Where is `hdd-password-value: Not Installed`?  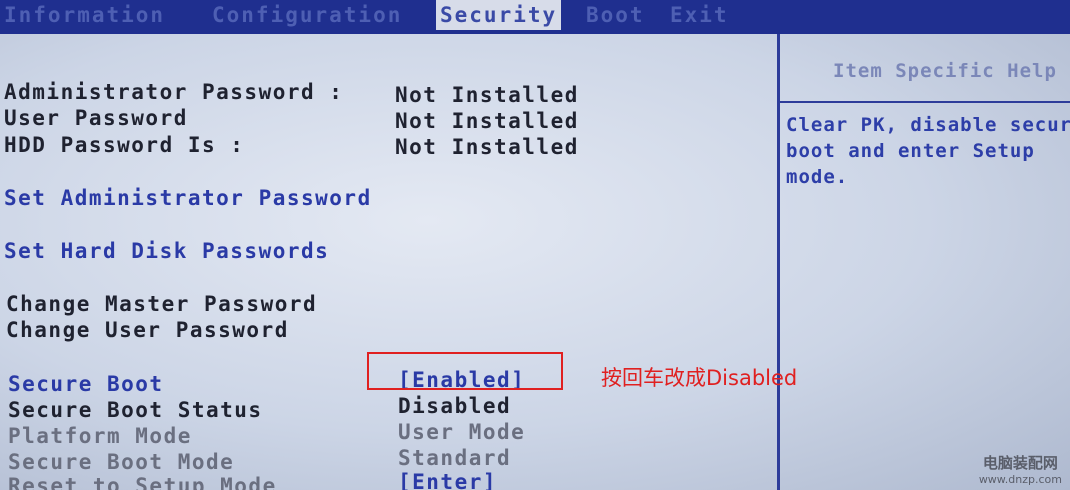
hdd-password-value: Not Installed is located at coordinates (487, 147).